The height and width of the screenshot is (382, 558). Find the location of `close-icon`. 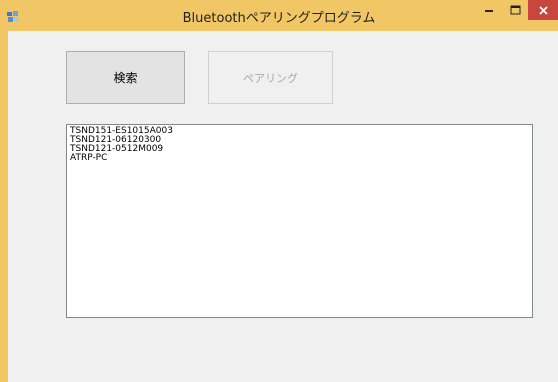

close-icon is located at coordinates (543, 10).